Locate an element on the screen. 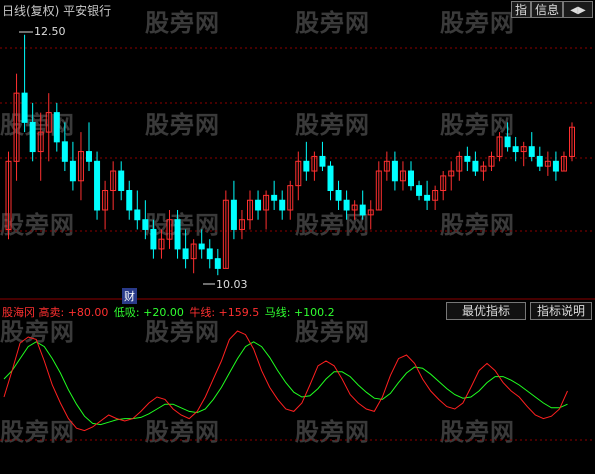 This screenshot has height=474, width=595. info-button: 信息 is located at coordinates (547, 9).